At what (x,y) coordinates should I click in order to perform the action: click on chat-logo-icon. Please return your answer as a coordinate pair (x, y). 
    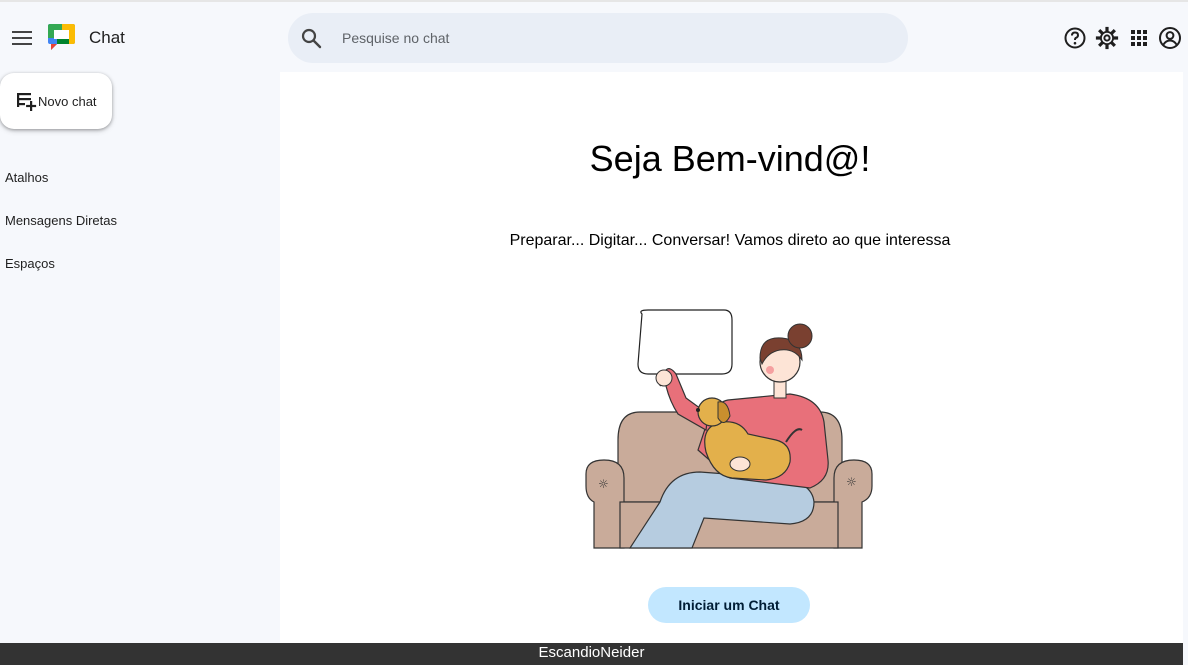
    Looking at the image, I should click on (62, 38).